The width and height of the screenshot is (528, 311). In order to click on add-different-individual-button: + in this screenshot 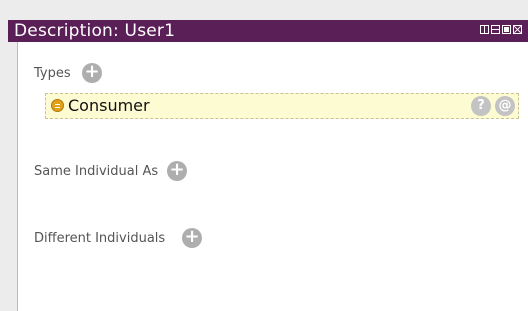, I will do `click(192, 237)`.